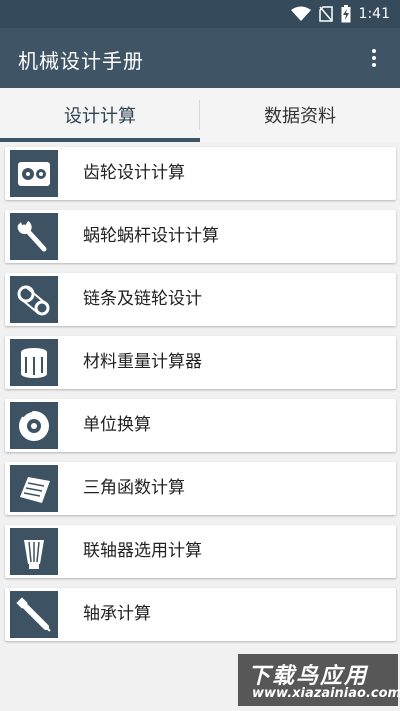 This screenshot has width=400, height=711. Describe the element at coordinates (200, 58) in the screenshot. I see `app-bar: 机械设计手册` at that location.